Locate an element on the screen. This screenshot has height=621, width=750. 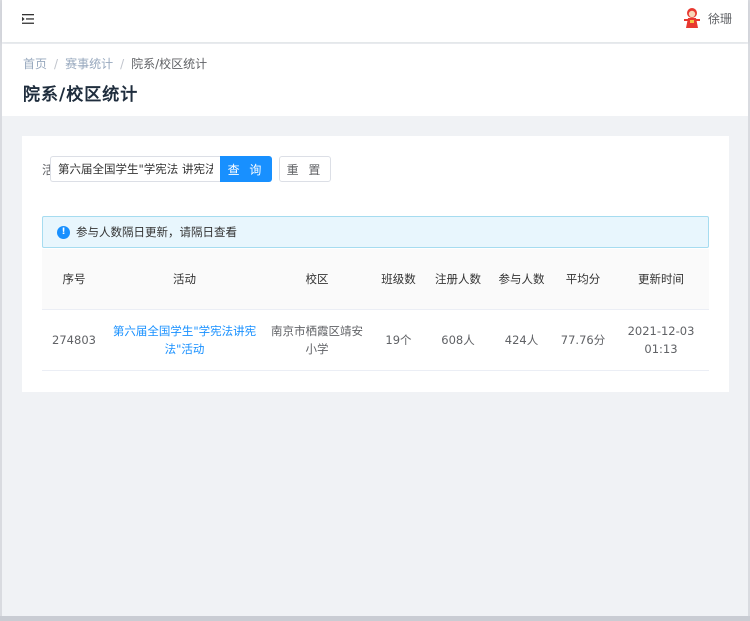
search-label: 活动 is located at coordinates (46, 169).